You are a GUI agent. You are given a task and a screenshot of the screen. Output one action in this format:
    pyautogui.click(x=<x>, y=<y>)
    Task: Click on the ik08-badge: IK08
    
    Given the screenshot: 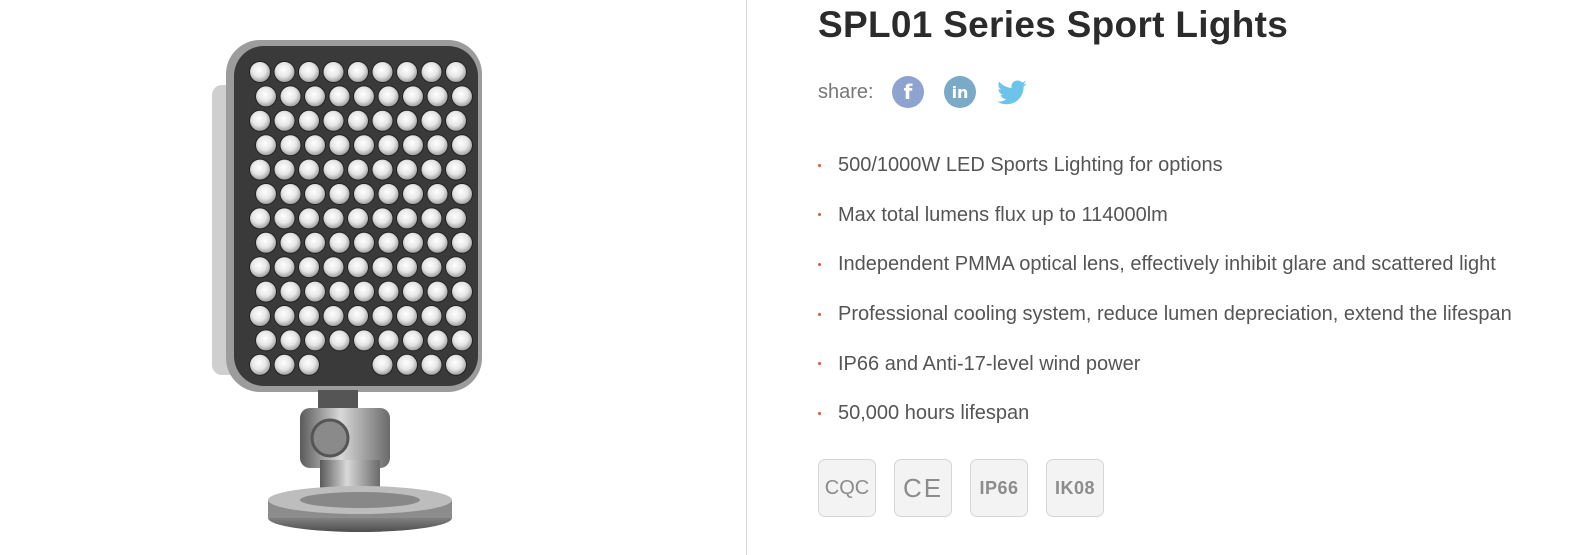 What is the action you would take?
    pyautogui.click(x=1075, y=488)
    